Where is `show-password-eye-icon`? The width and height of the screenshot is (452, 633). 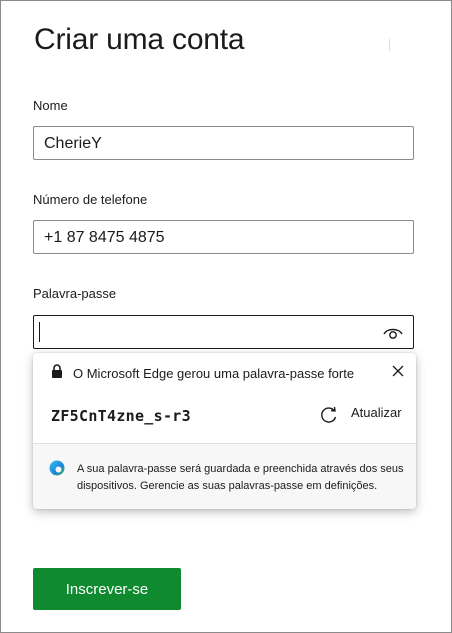
show-password-eye-icon is located at coordinates (393, 333).